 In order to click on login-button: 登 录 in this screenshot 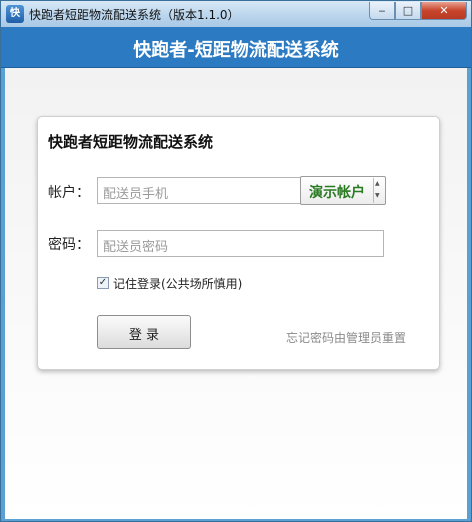, I will do `click(144, 332)`.